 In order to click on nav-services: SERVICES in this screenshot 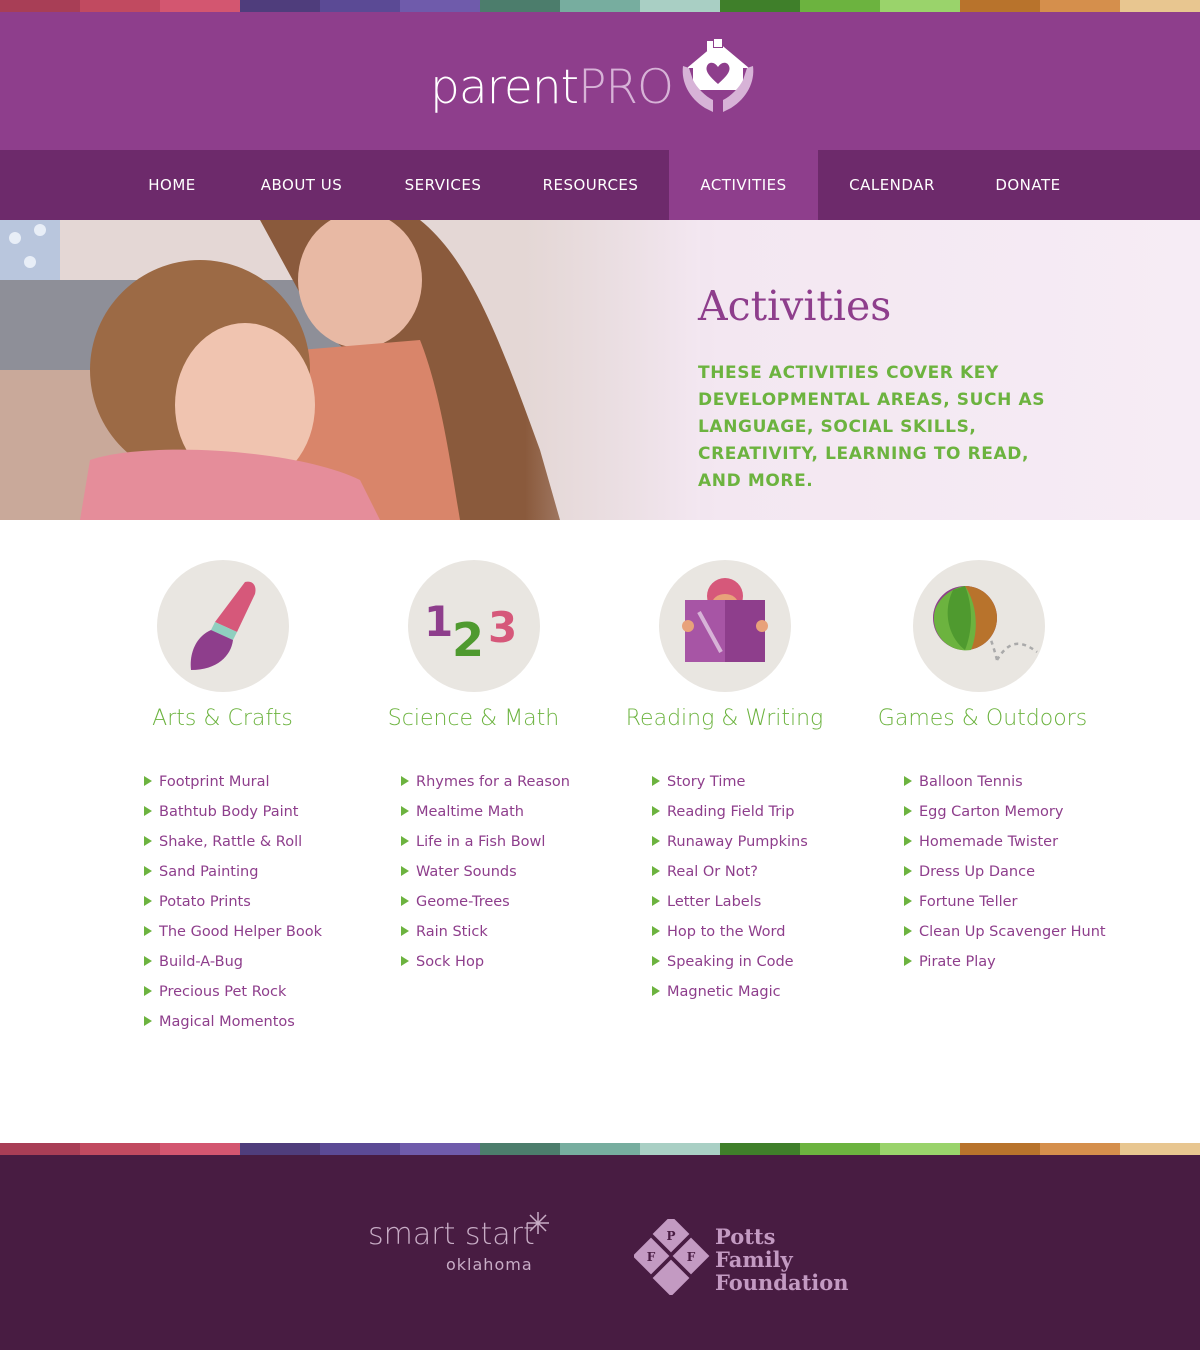, I will do `click(443, 185)`.